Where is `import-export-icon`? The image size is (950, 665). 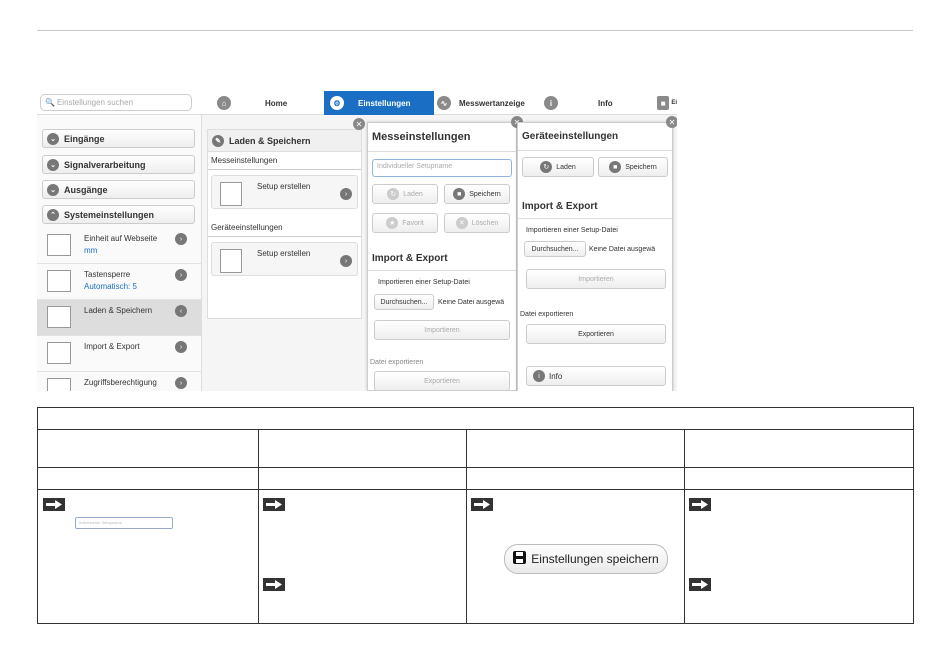
import-export-icon is located at coordinates (59, 353).